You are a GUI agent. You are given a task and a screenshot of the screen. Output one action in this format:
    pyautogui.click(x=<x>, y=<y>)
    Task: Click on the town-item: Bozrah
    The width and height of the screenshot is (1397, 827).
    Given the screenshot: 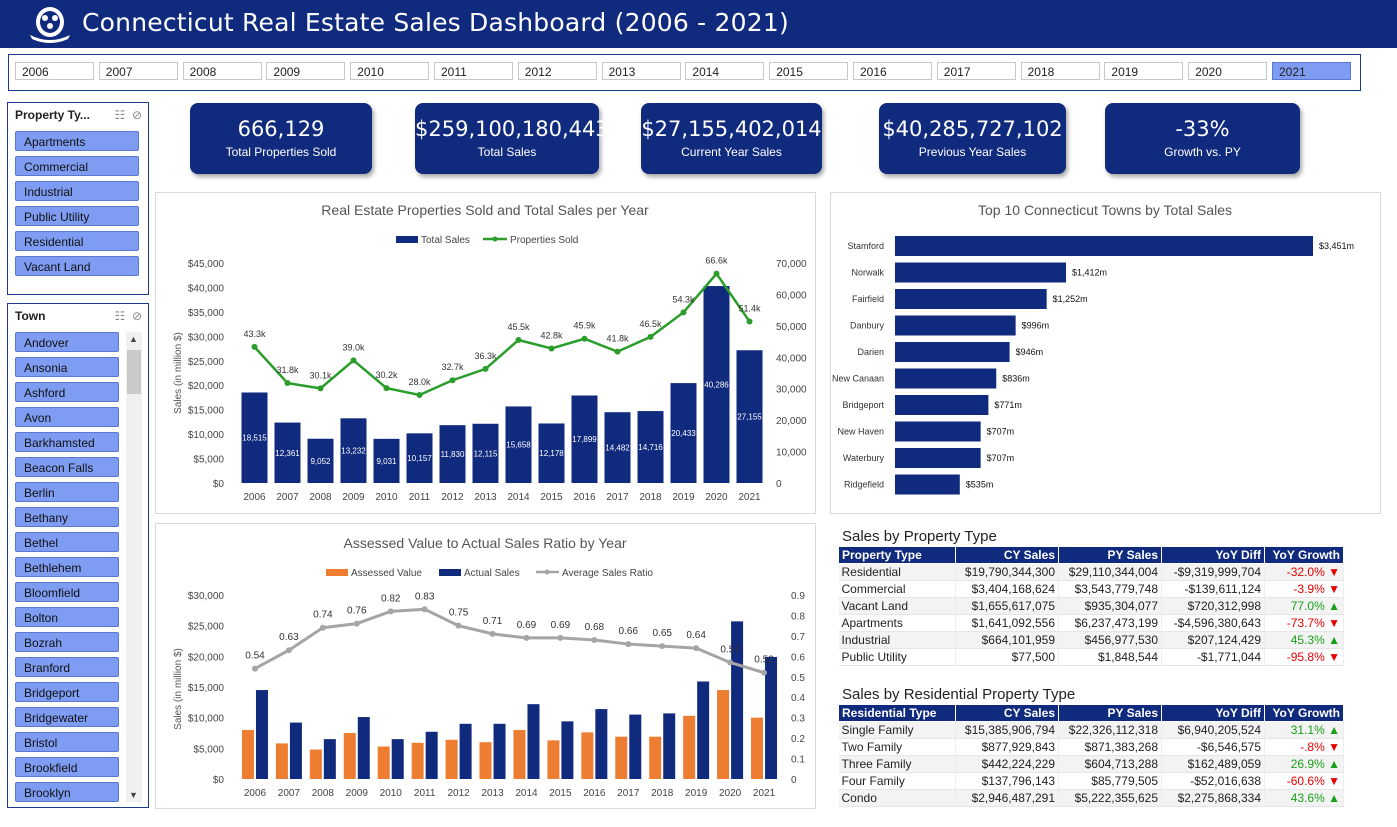 What is the action you would take?
    pyautogui.click(x=67, y=642)
    